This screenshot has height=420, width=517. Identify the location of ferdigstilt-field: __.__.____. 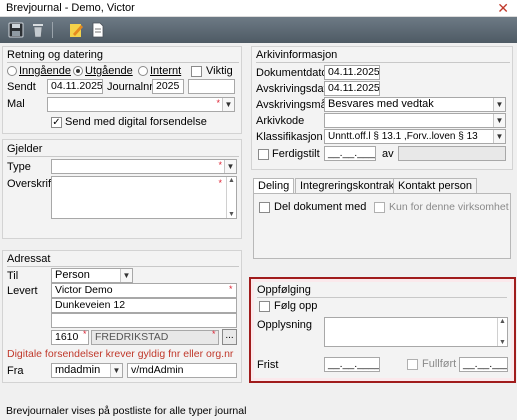
(350, 153).